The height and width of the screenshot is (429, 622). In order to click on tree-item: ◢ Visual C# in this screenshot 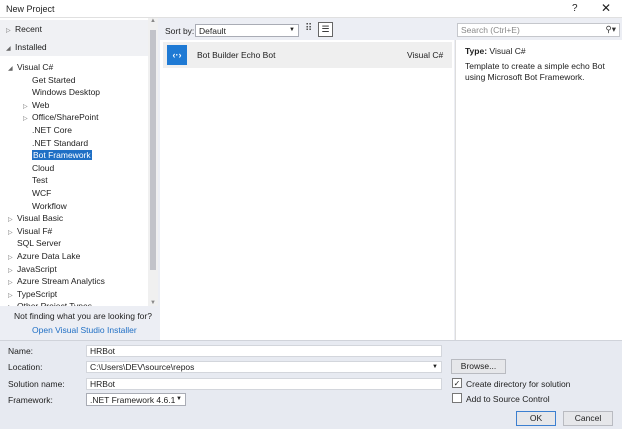, I will do `click(30, 67)`.